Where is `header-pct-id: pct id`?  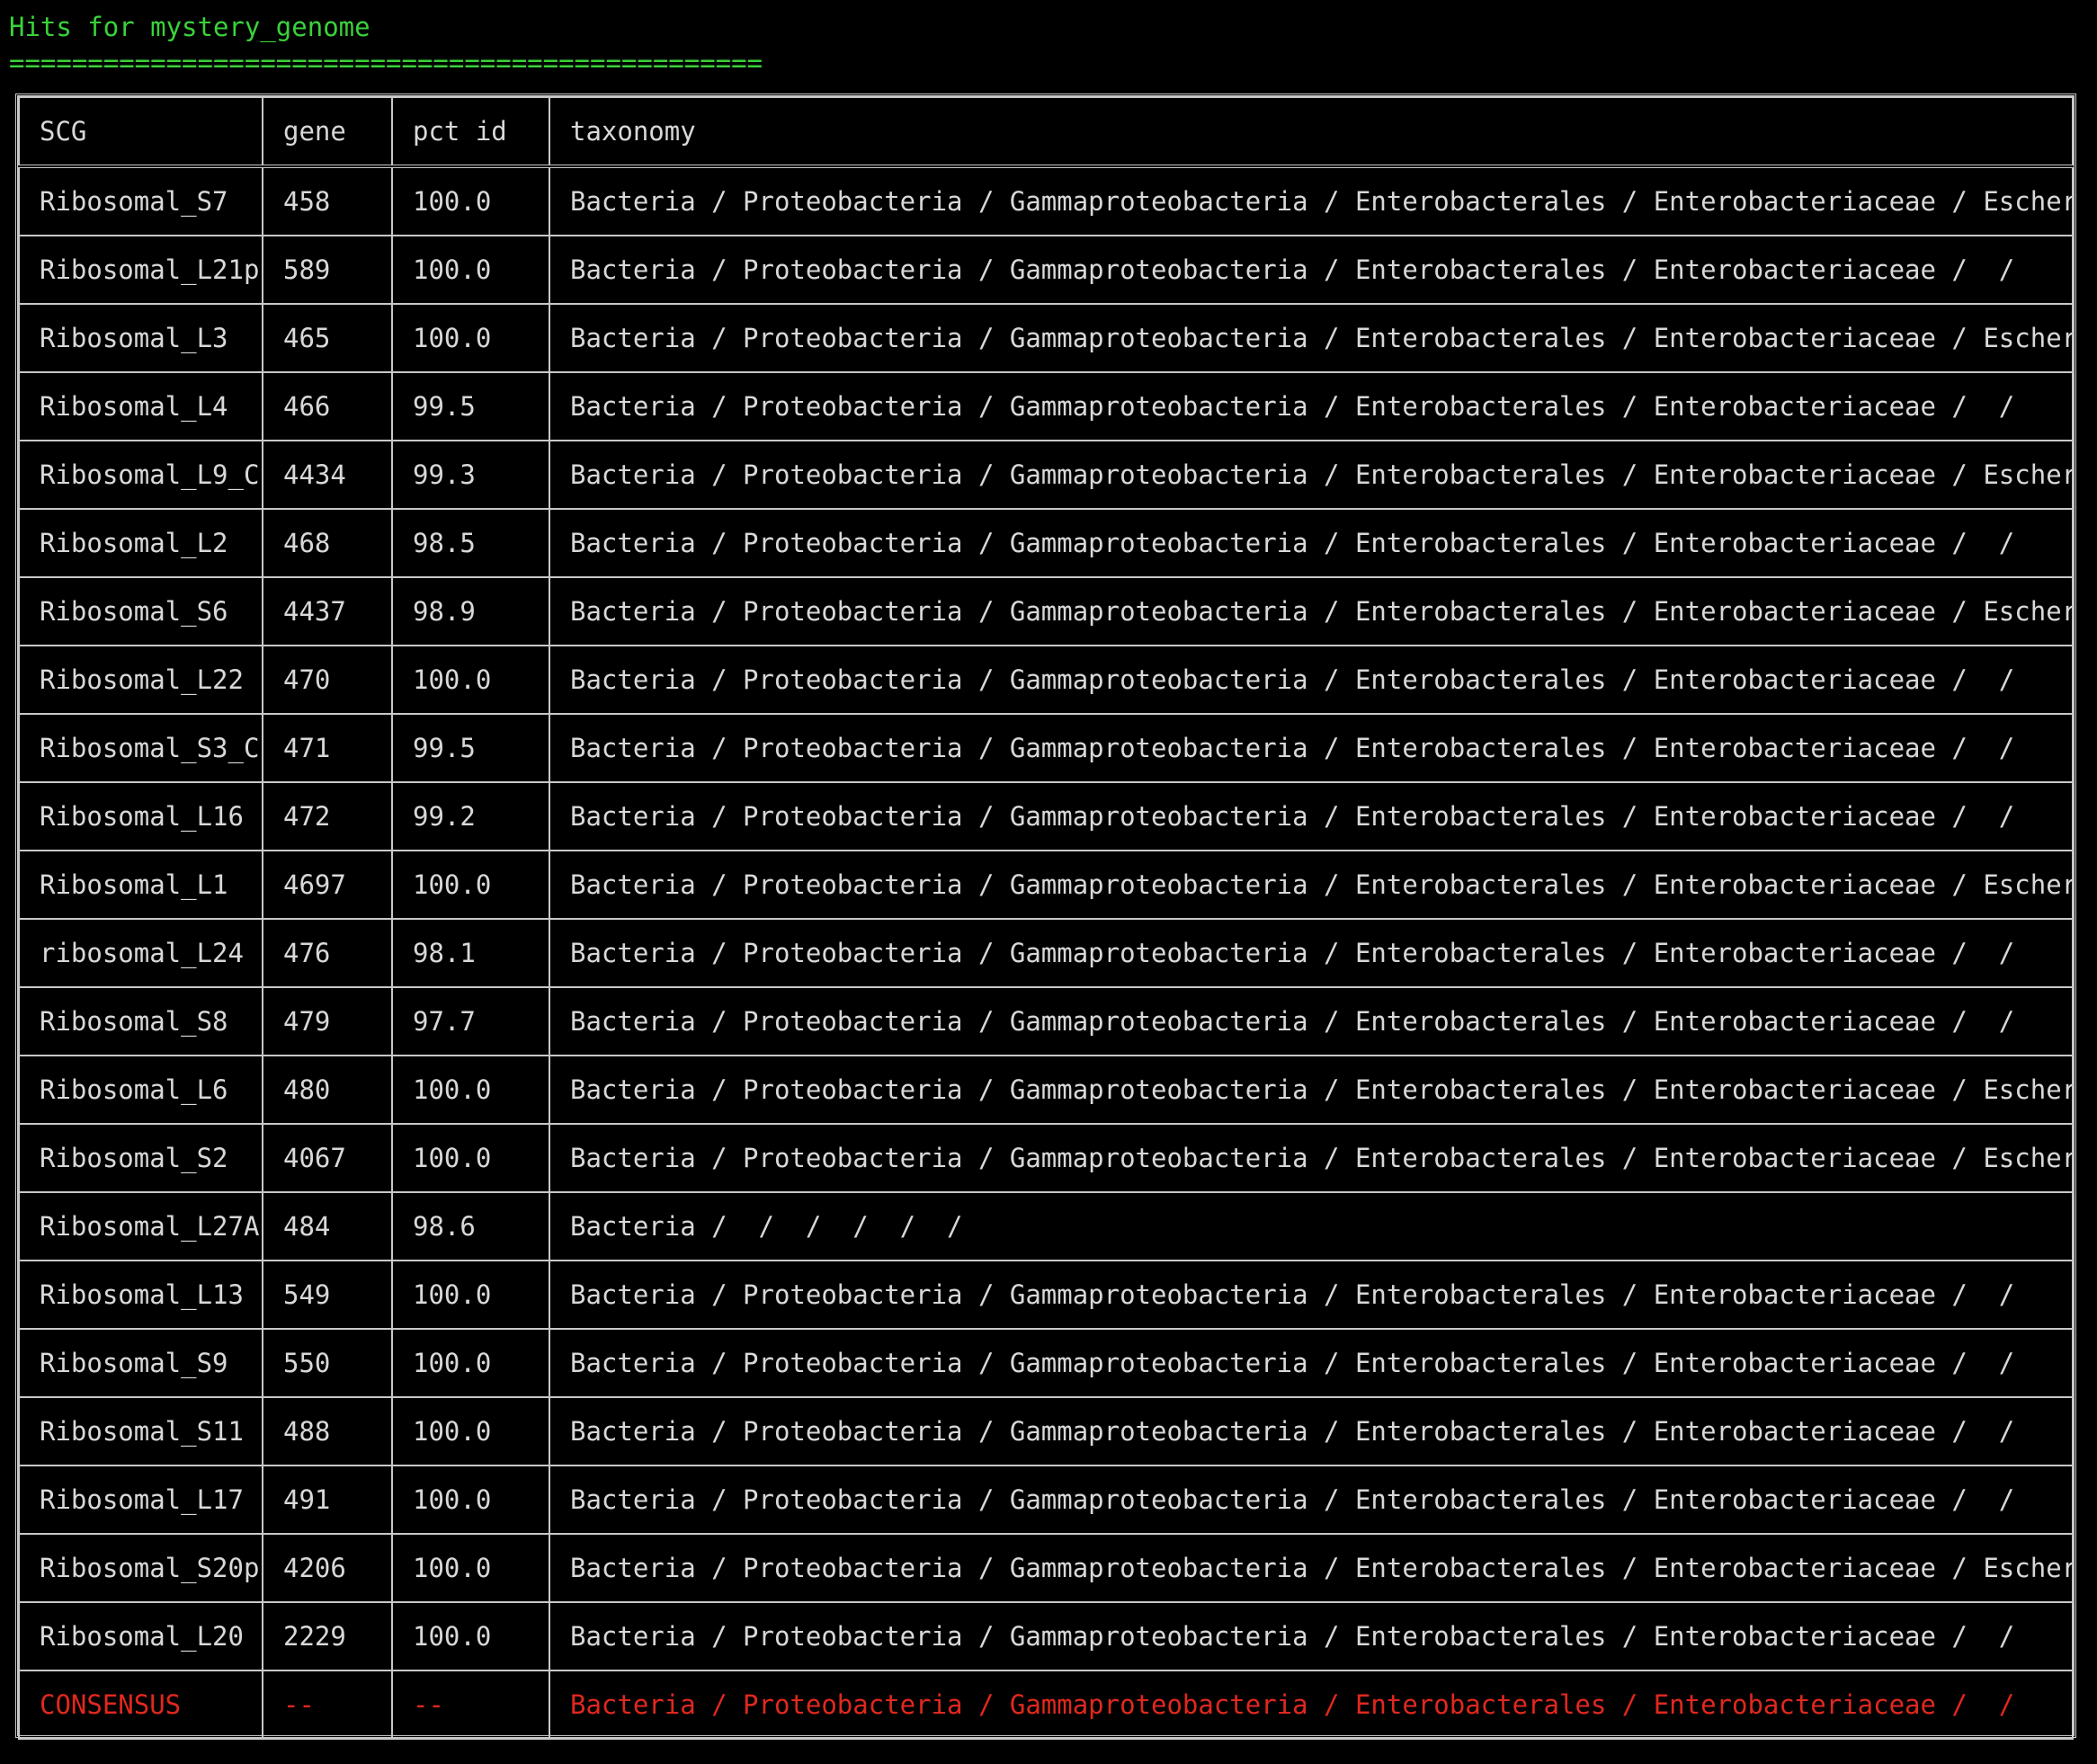
header-pct-id: pct id is located at coordinates (471, 132).